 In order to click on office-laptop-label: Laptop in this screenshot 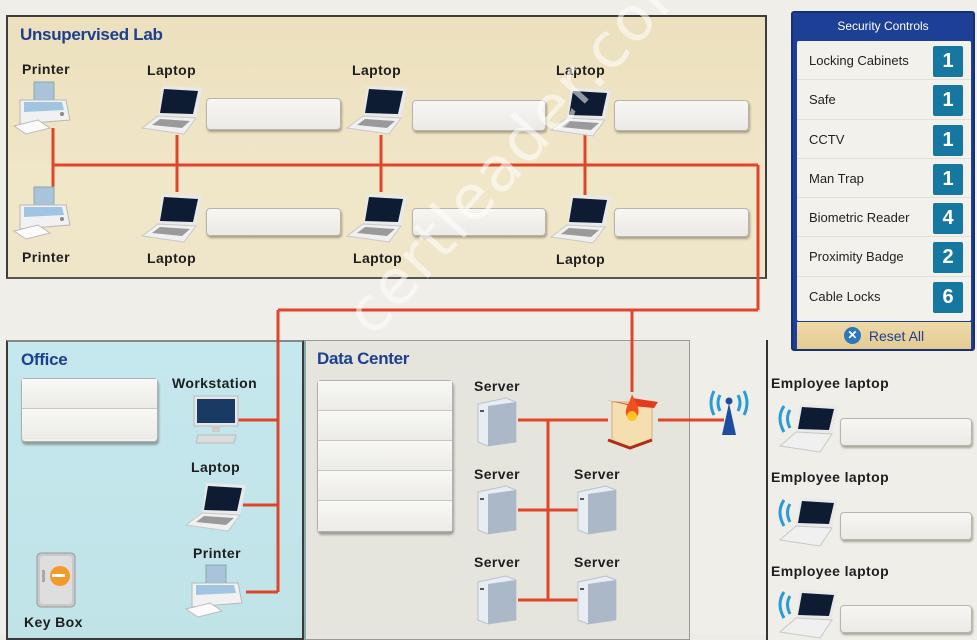, I will do `click(216, 467)`.